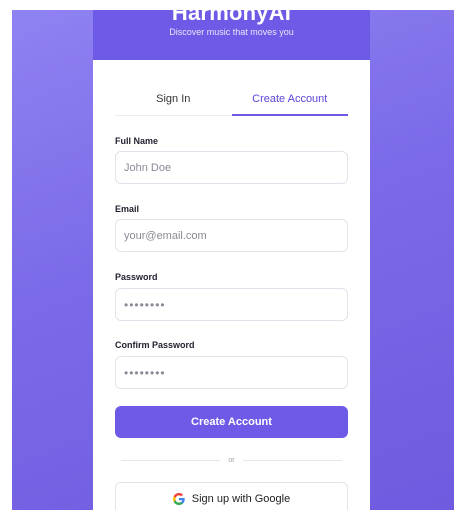 The height and width of the screenshot is (510, 459). Describe the element at coordinates (137, 141) in the screenshot. I see `full-name-label: Full Name` at that location.